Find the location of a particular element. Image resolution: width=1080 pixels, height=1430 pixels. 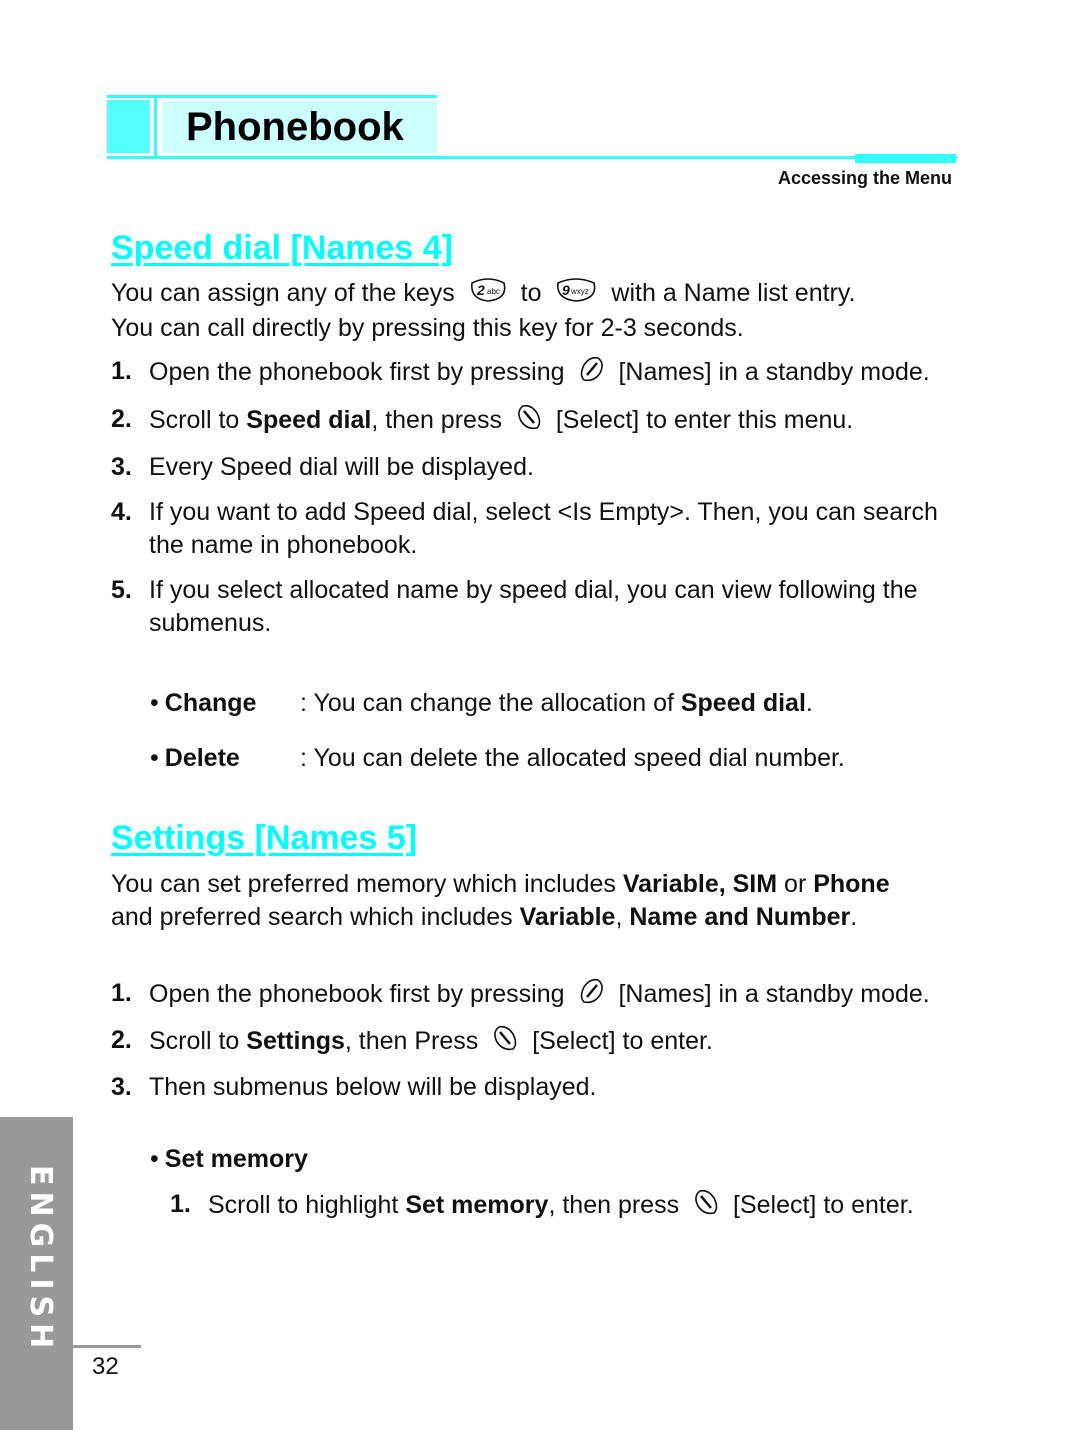

speed-dial-heading: Speed dial [Names 4] is located at coordinates (282, 248).